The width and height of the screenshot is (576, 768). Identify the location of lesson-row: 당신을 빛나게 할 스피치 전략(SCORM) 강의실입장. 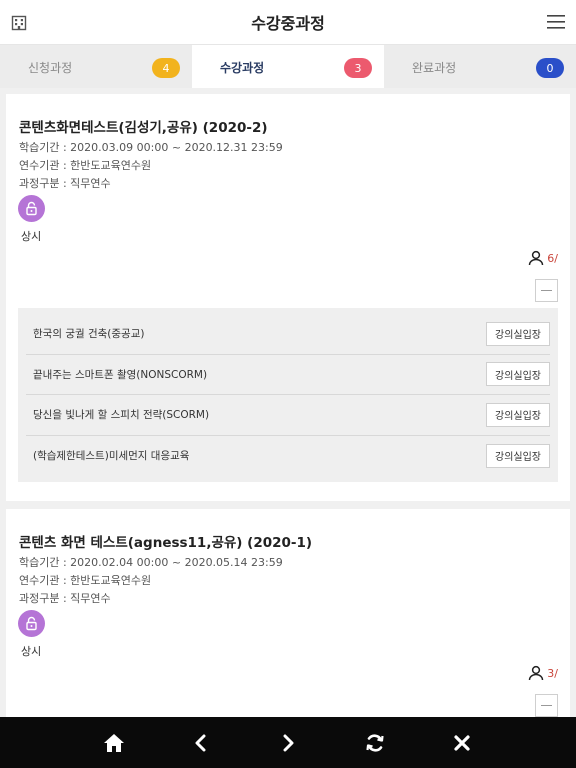
(288, 415).